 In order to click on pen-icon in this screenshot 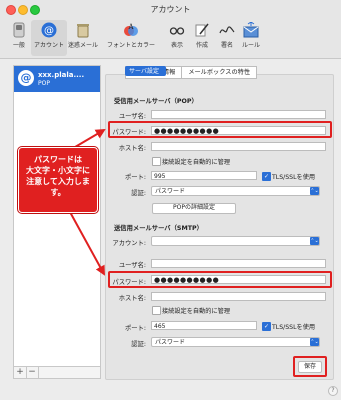, I will do `click(202, 30)`.